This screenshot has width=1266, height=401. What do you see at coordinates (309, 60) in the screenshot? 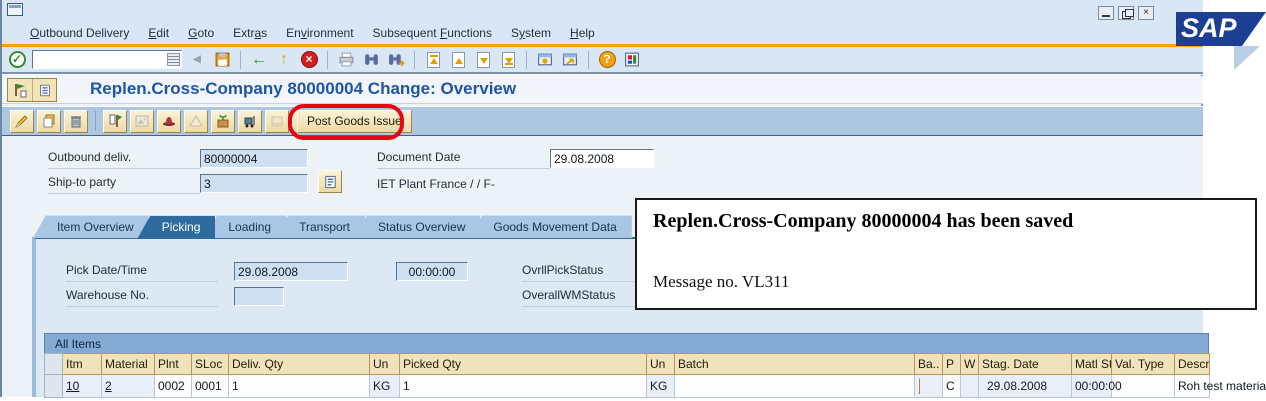
I see `cancel-icon: ×` at bounding box center [309, 60].